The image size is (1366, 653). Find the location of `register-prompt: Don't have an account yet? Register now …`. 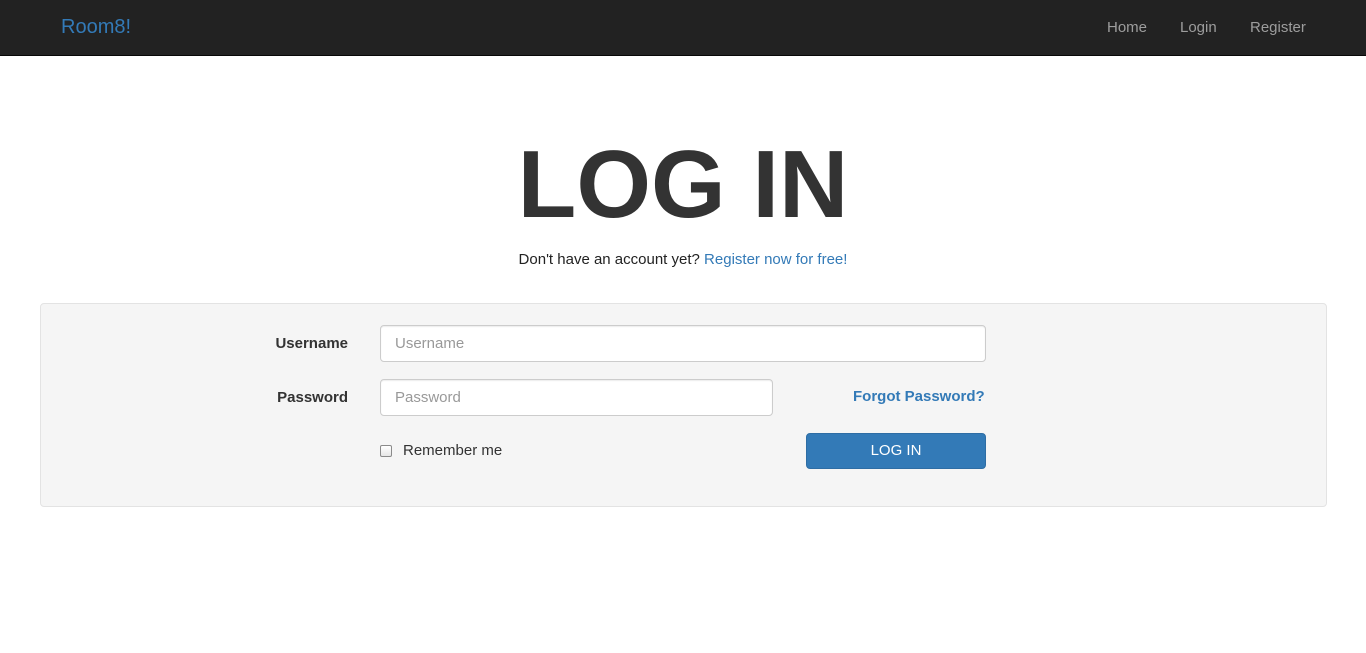

register-prompt: Don't have an account yet? Register now … is located at coordinates (683, 260).